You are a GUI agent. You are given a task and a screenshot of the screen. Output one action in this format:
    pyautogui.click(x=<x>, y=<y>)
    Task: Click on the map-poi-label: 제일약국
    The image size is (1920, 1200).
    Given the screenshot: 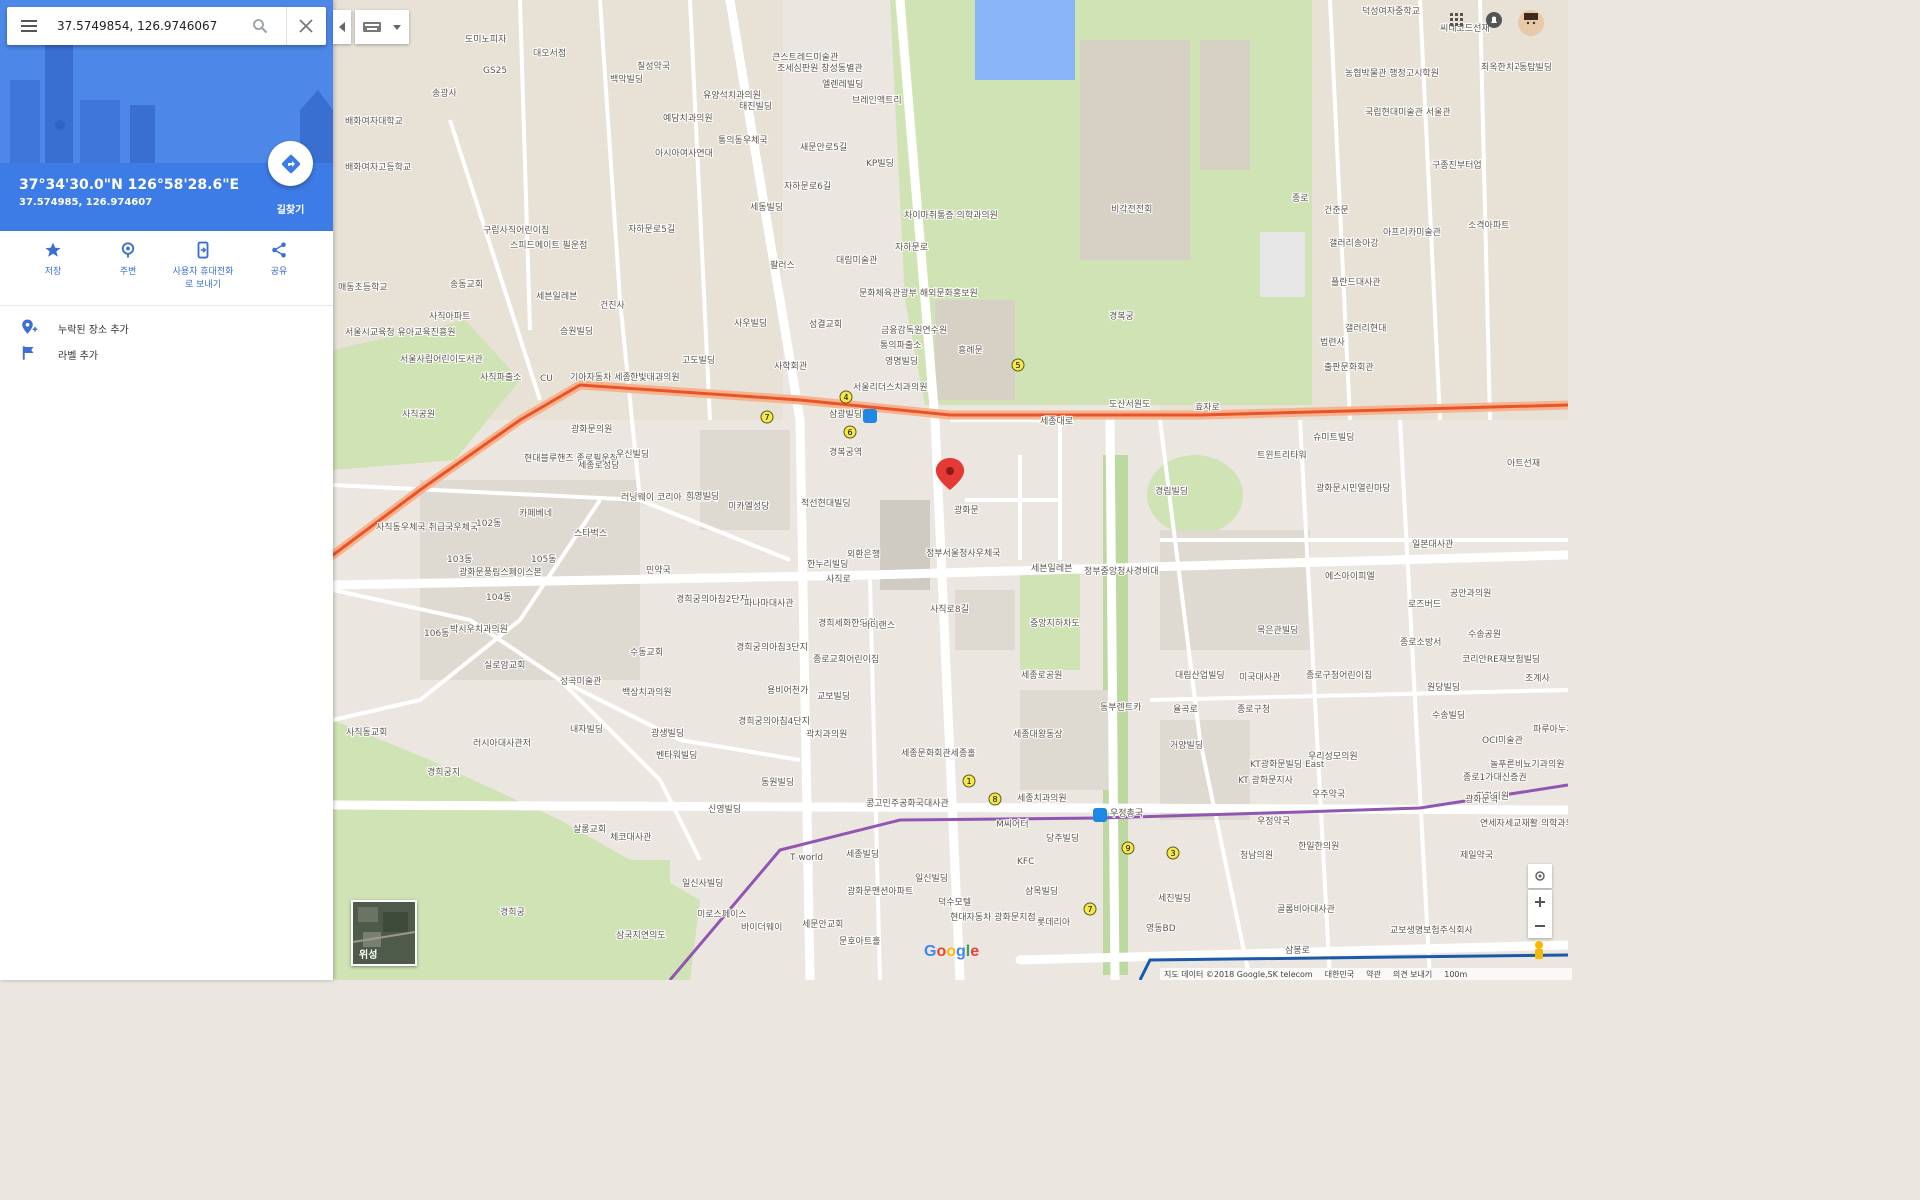 What is the action you would take?
    pyautogui.click(x=1476, y=855)
    